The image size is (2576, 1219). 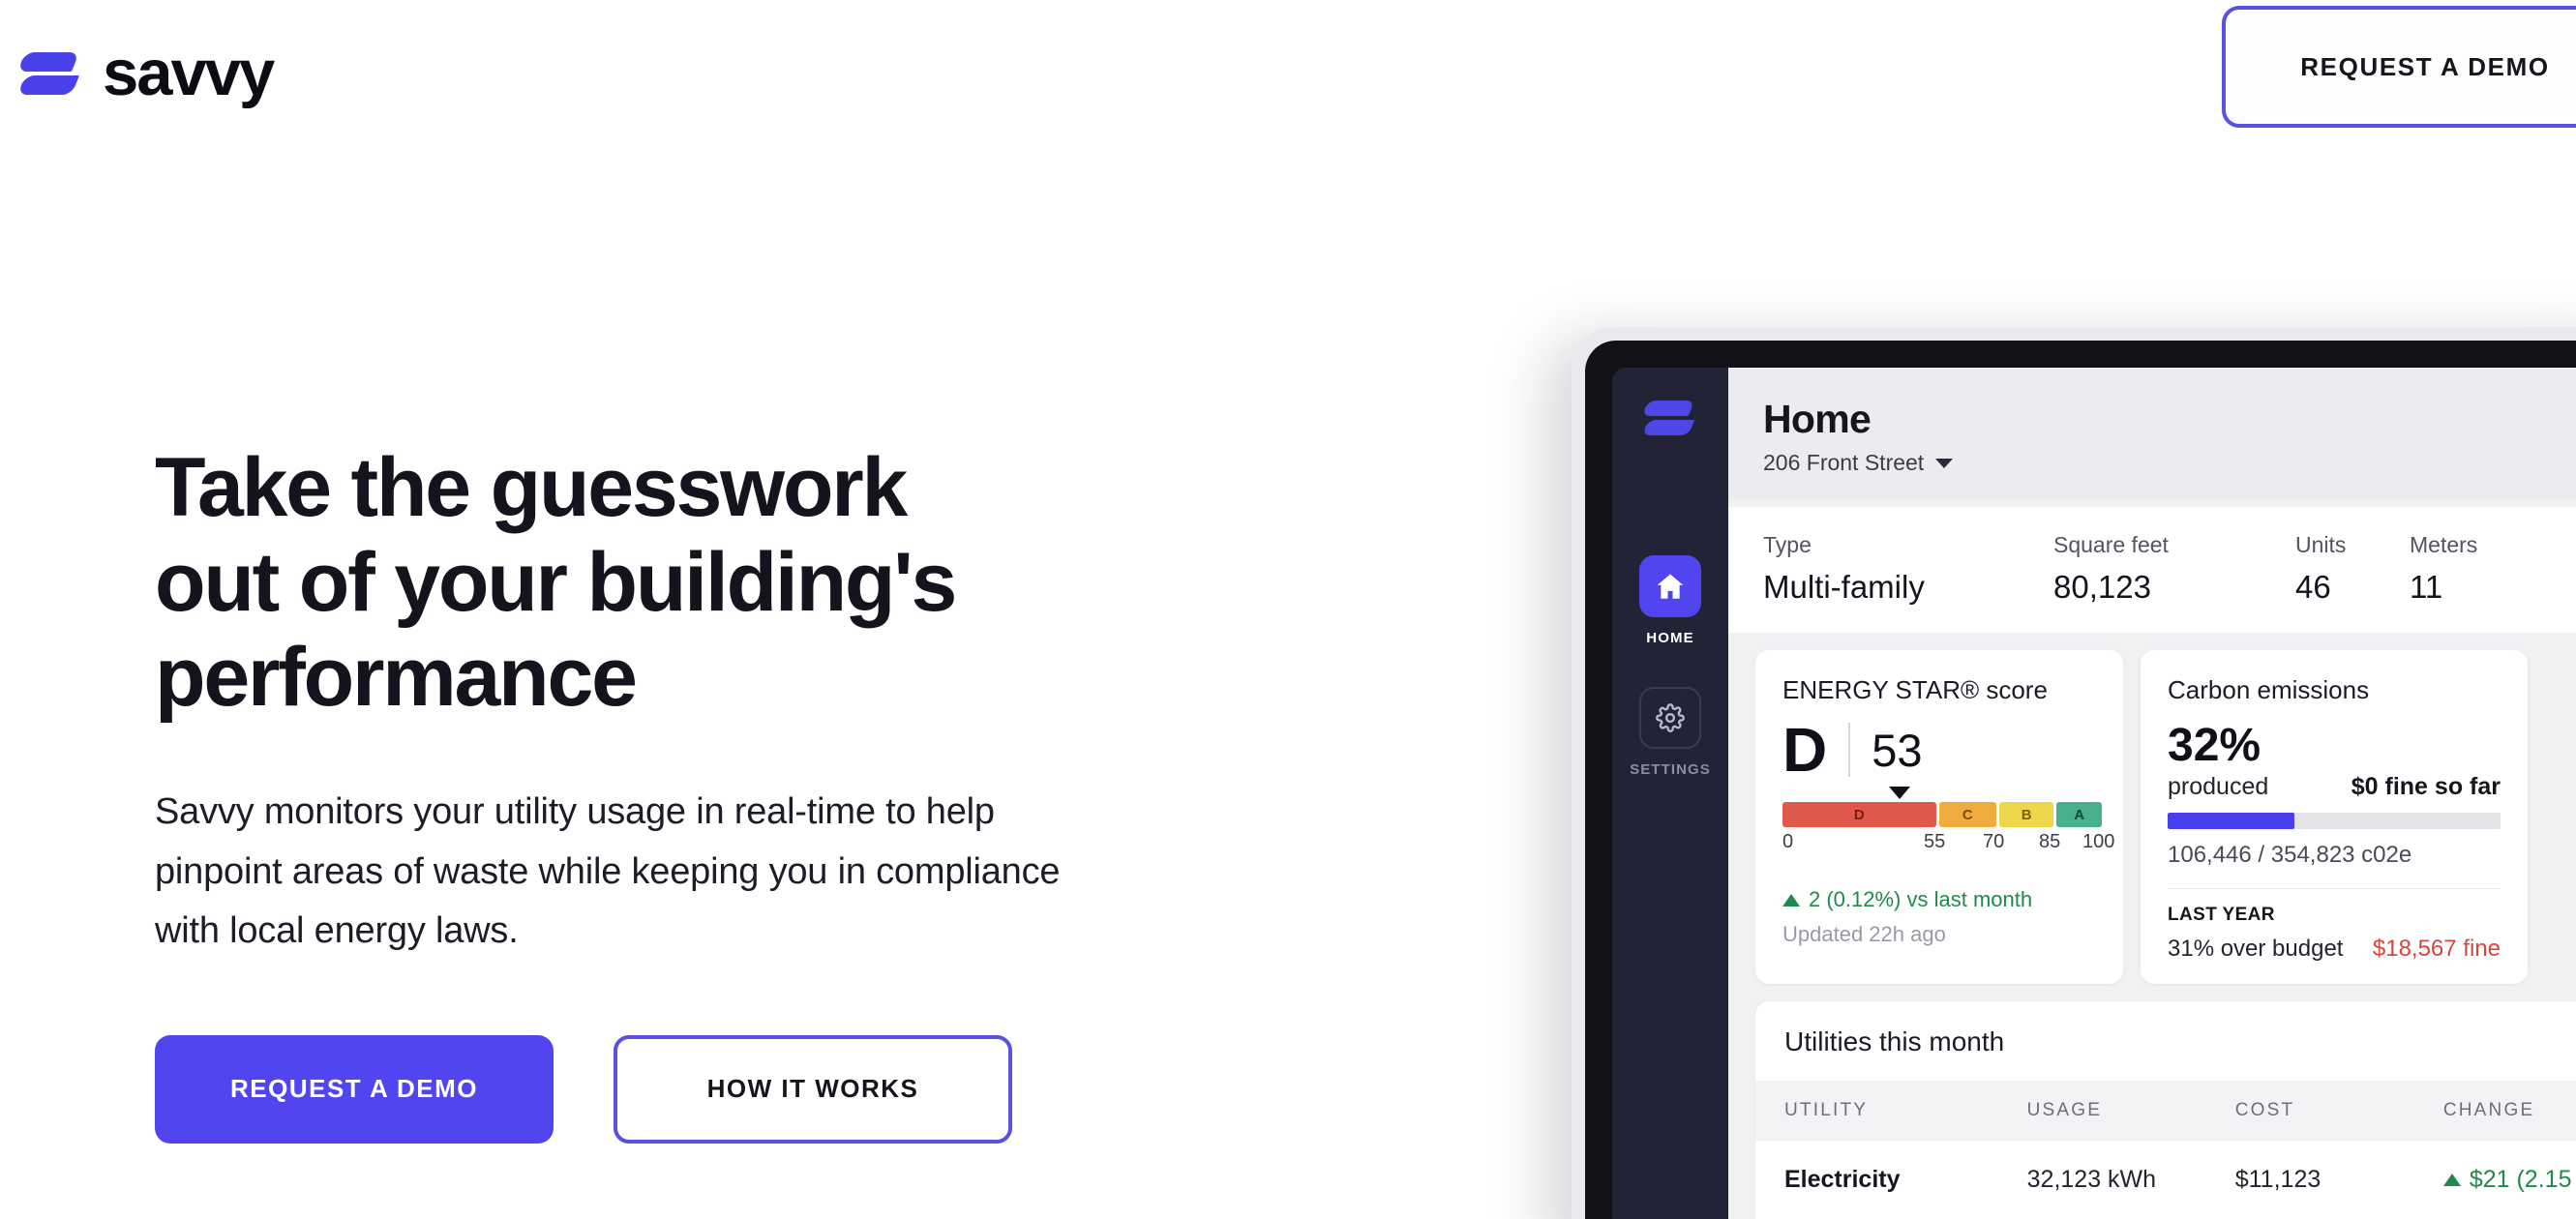 What do you see at coordinates (1817, 419) in the screenshot?
I see `app-page-title: Home` at bounding box center [1817, 419].